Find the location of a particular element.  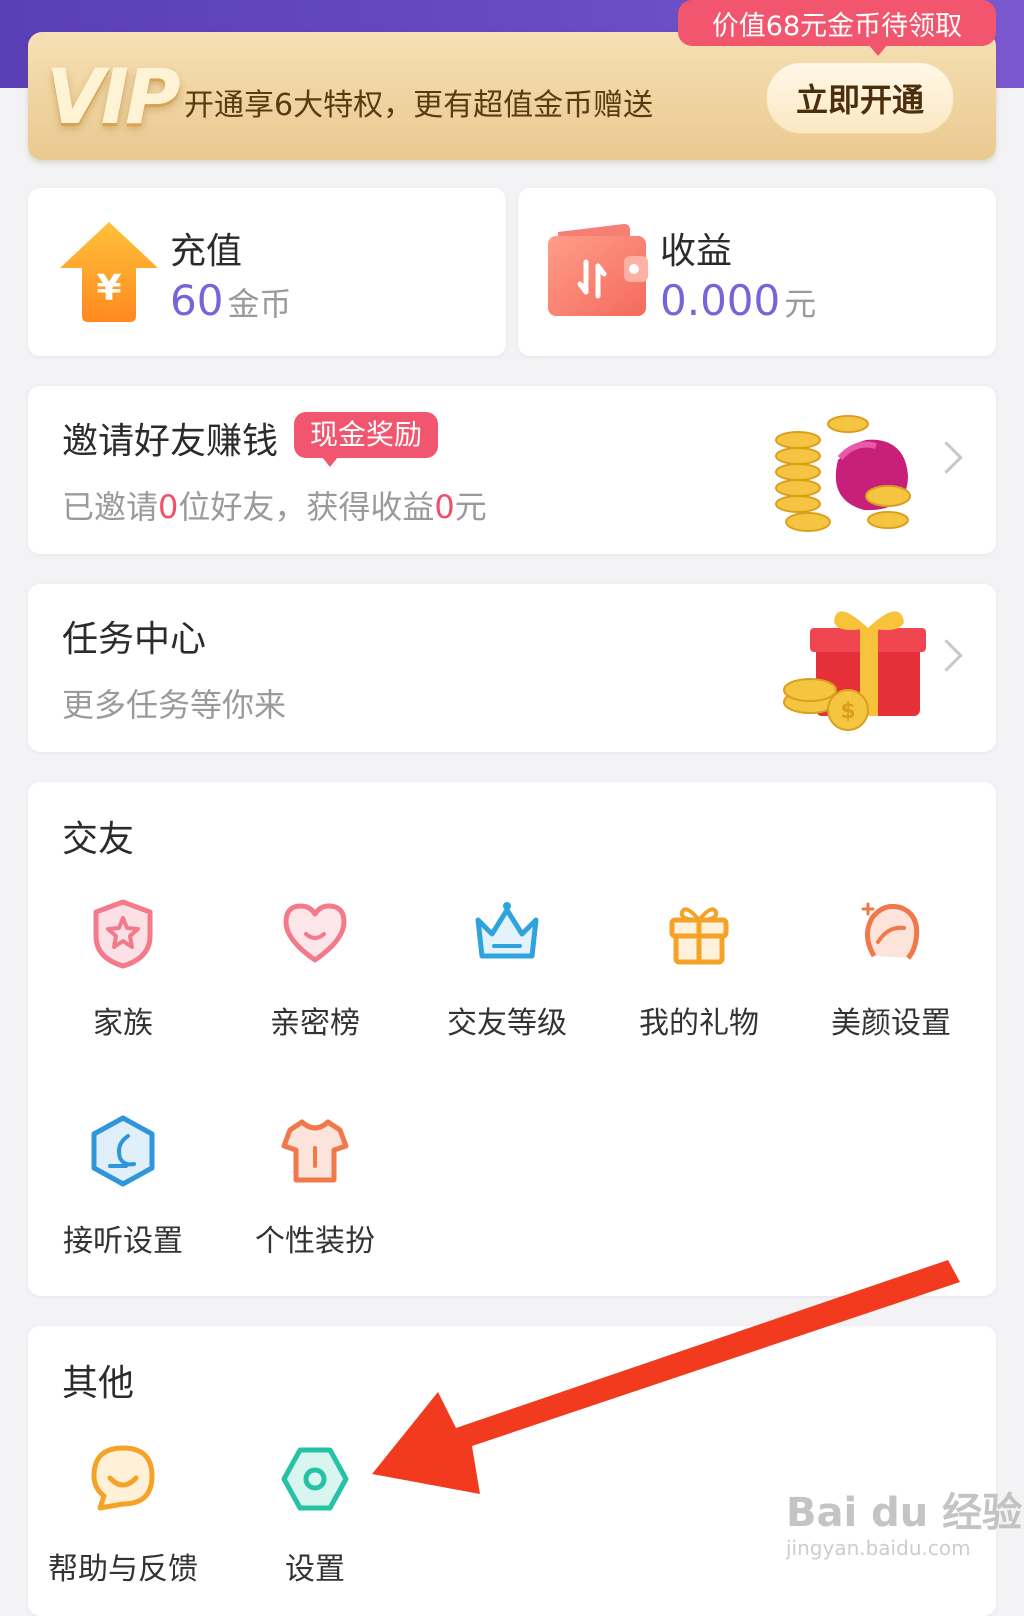

task-title: 任务中心 is located at coordinates (134, 639).